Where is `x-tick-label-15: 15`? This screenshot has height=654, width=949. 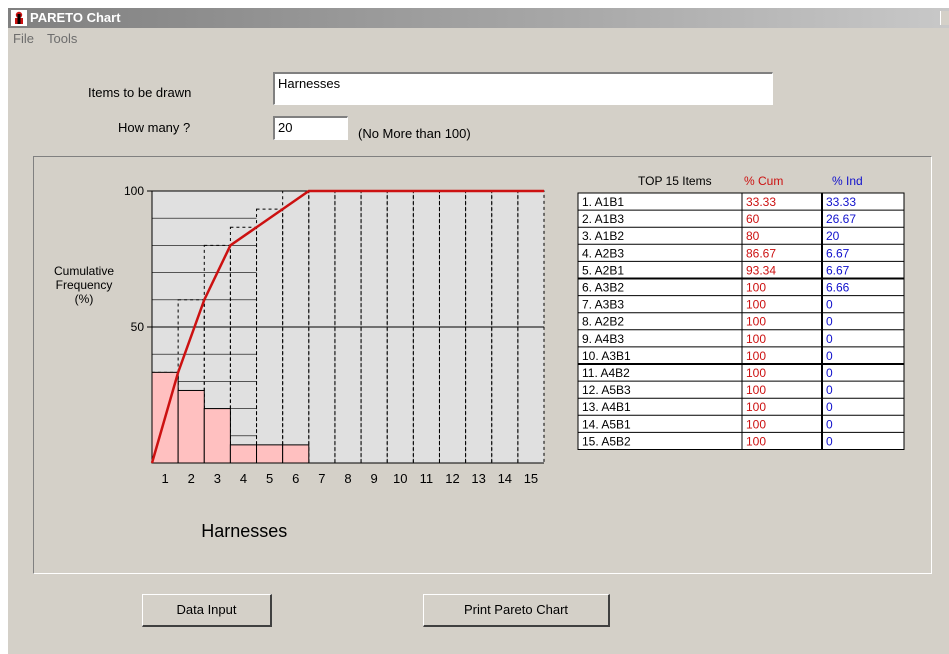
x-tick-label-15: 15 is located at coordinates (531, 478).